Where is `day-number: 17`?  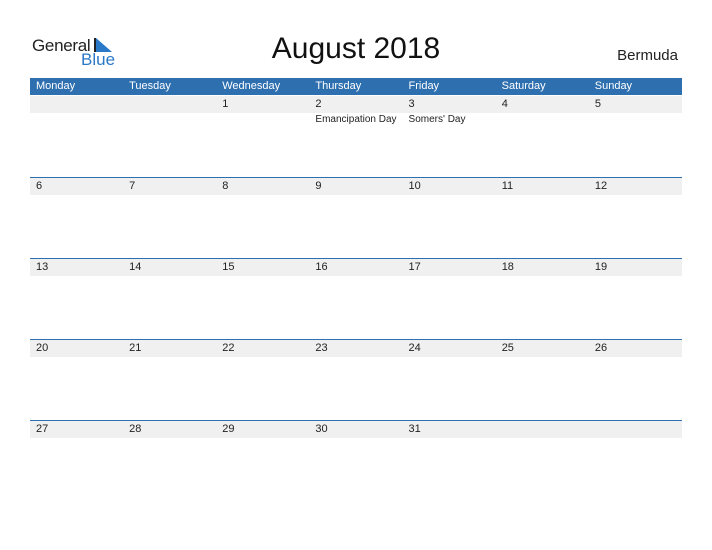
day-number: 17 is located at coordinates (414, 267).